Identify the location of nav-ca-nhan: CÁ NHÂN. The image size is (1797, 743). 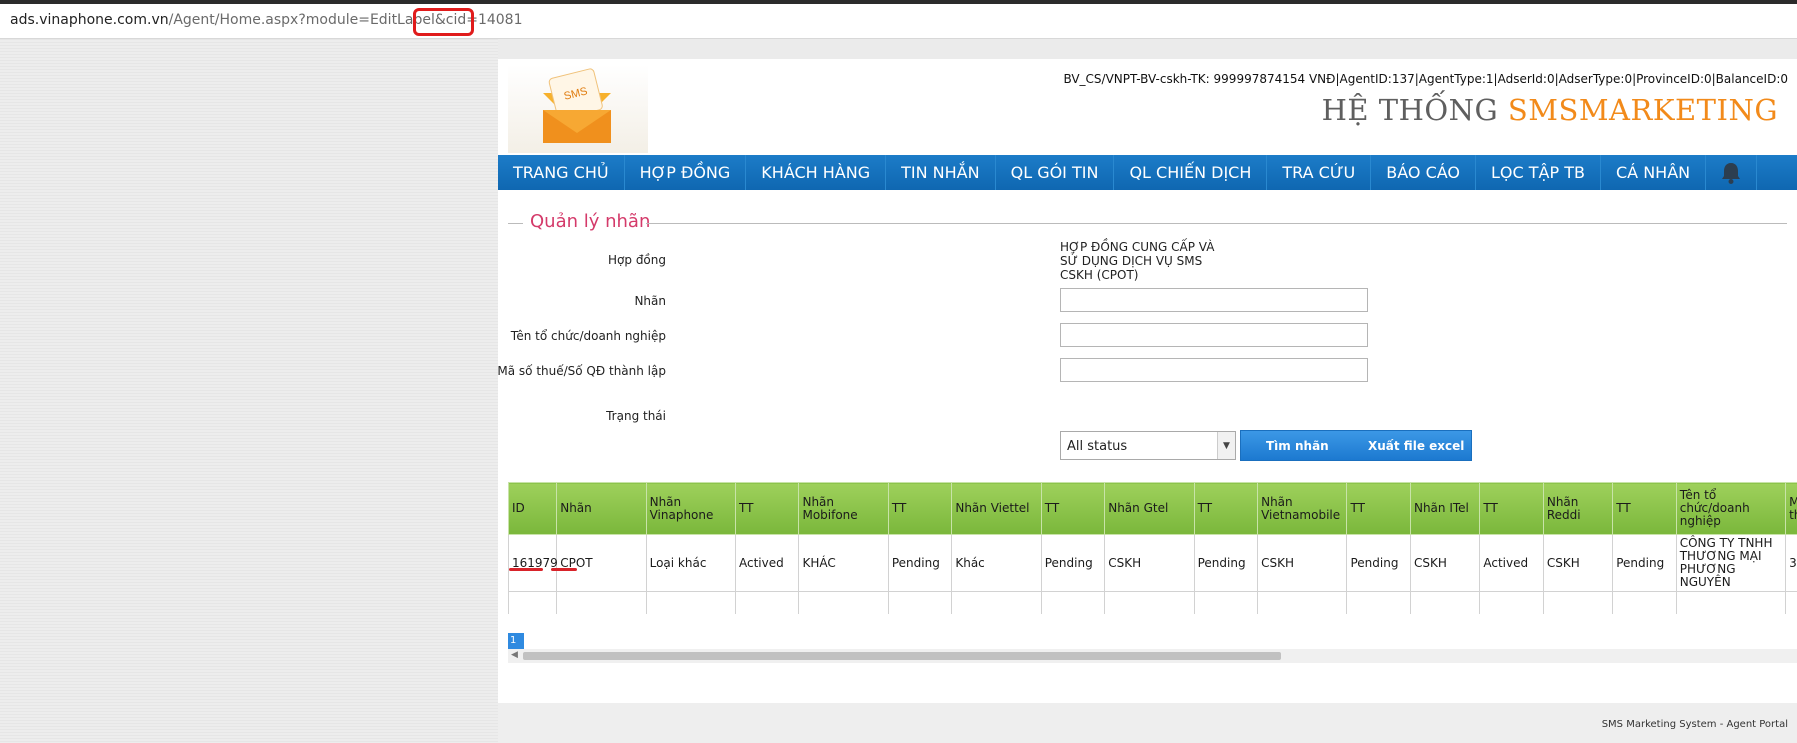
(1654, 172).